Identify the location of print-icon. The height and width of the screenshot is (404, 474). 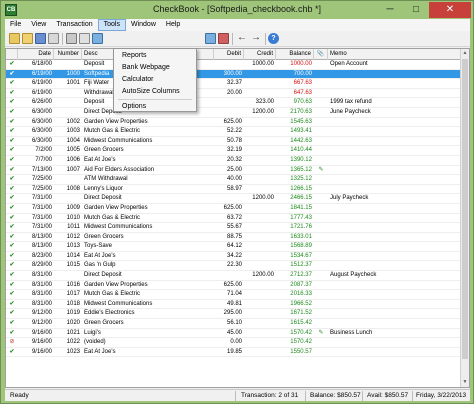
(71, 38).